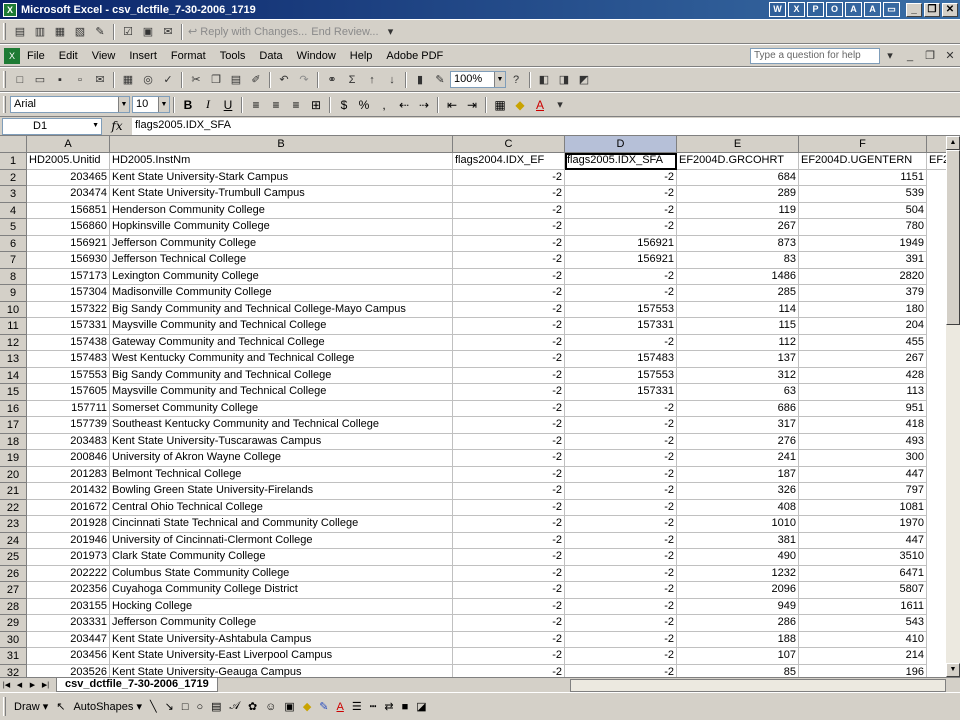 Image resolution: width=960 pixels, height=720 pixels. What do you see at coordinates (340, 707) in the screenshot?
I see `font-color-button: A` at bounding box center [340, 707].